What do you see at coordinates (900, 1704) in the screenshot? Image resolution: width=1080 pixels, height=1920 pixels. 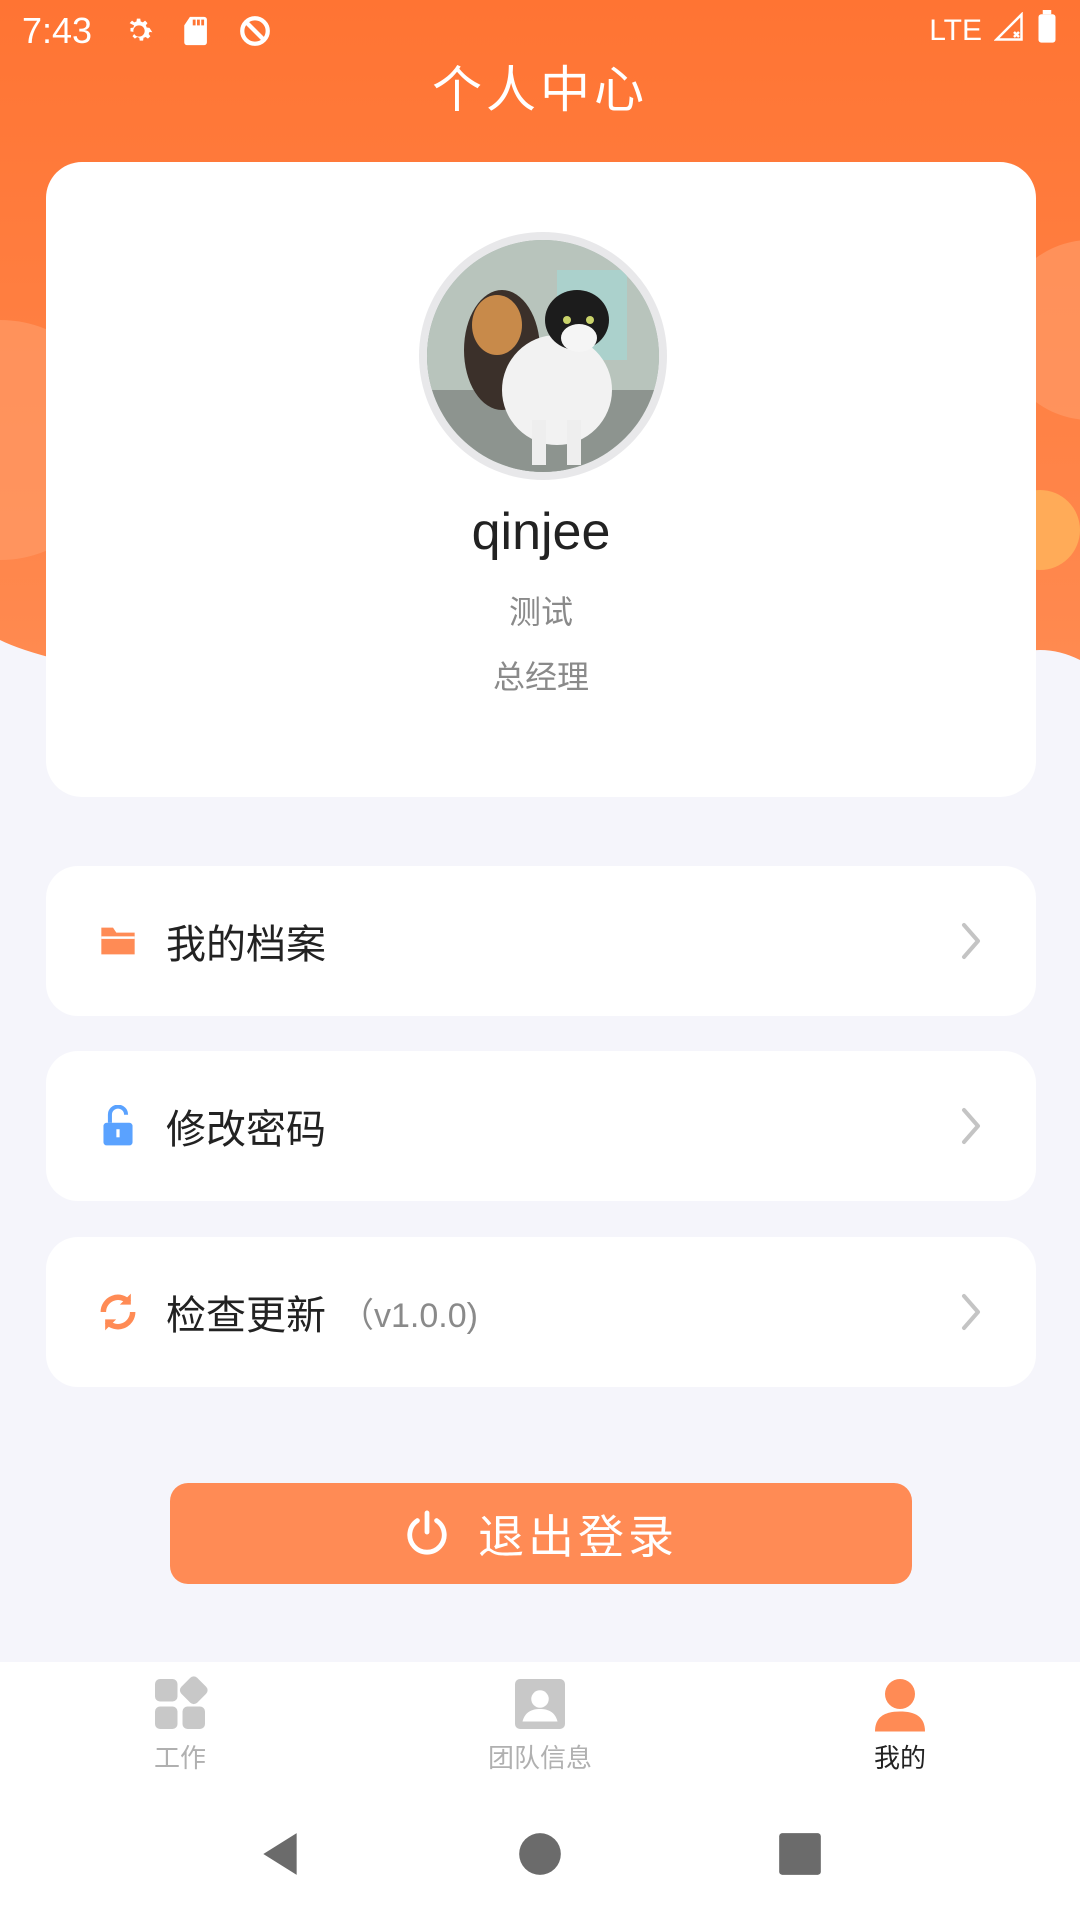 I see `person-icon` at bounding box center [900, 1704].